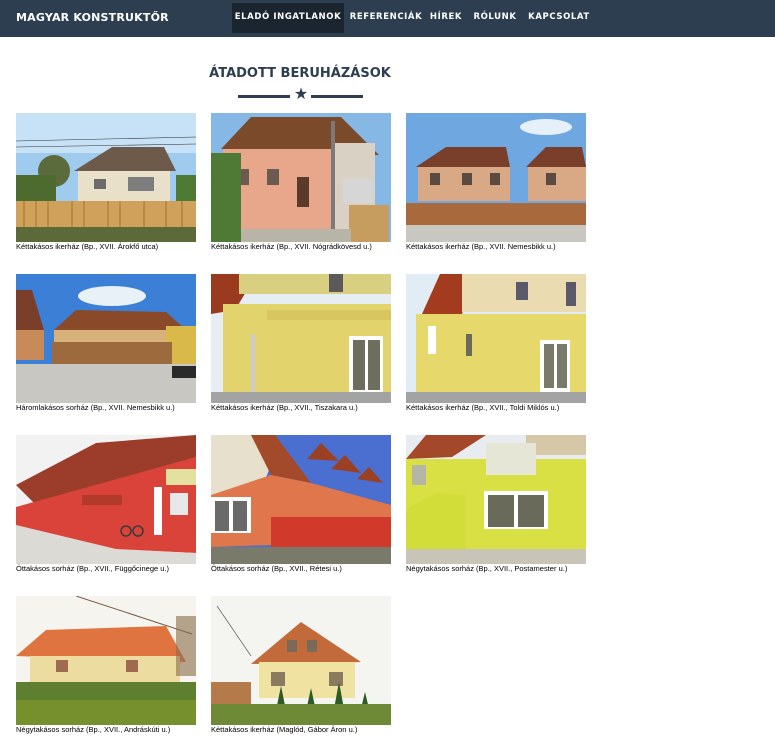  What do you see at coordinates (276, 568) in the screenshot?
I see `property-caption: Öttakásos sorház (Bp., XVII., Rétesi u.)` at bounding box center [276, 568].